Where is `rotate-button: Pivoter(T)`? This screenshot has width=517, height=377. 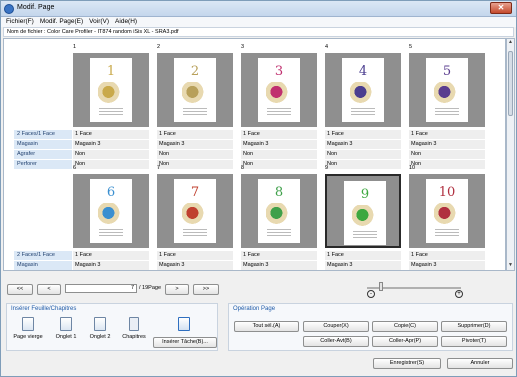 rotate-button: Pivoter(T) is located at coordinates (474, 341).